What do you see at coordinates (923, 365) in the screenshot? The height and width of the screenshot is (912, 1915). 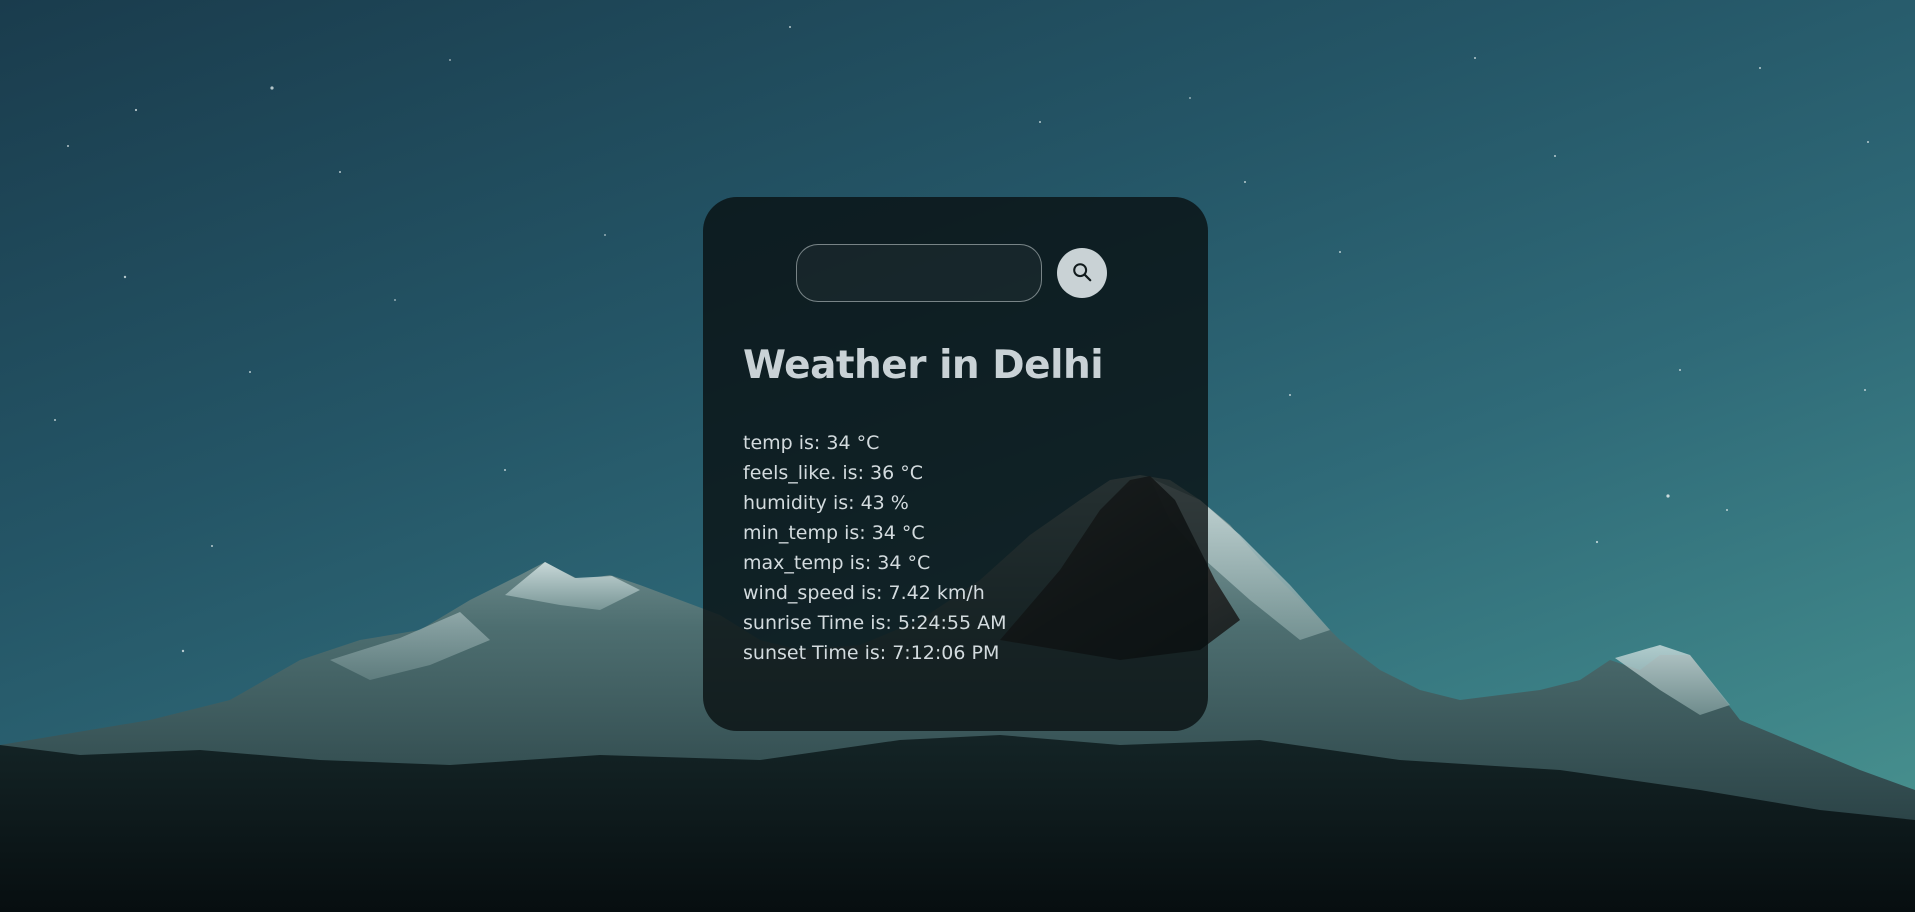 I see `weather-title: Weather in Delhi` at bounding box center [923, 365].